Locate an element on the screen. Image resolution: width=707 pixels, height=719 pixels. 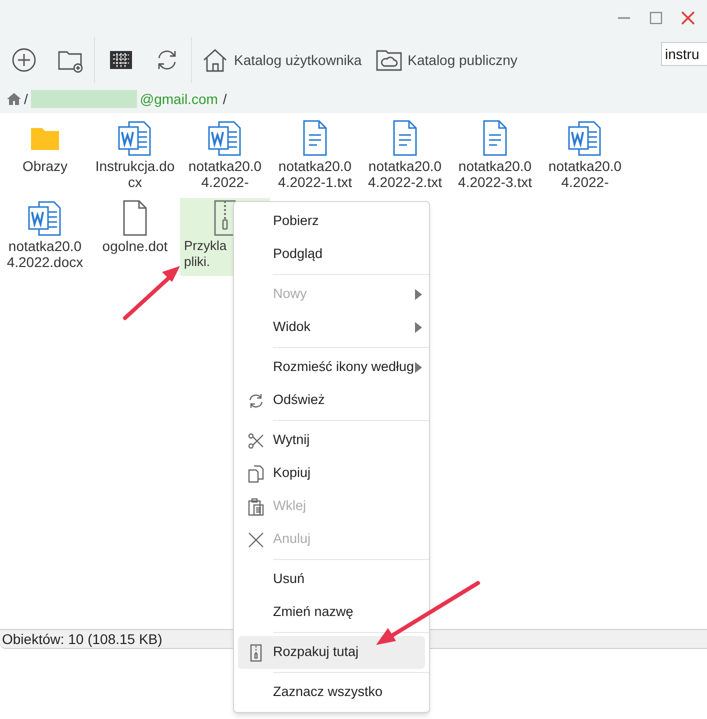
menu-item: Rozpakuj tutaj is located at coordinates (331, 652).